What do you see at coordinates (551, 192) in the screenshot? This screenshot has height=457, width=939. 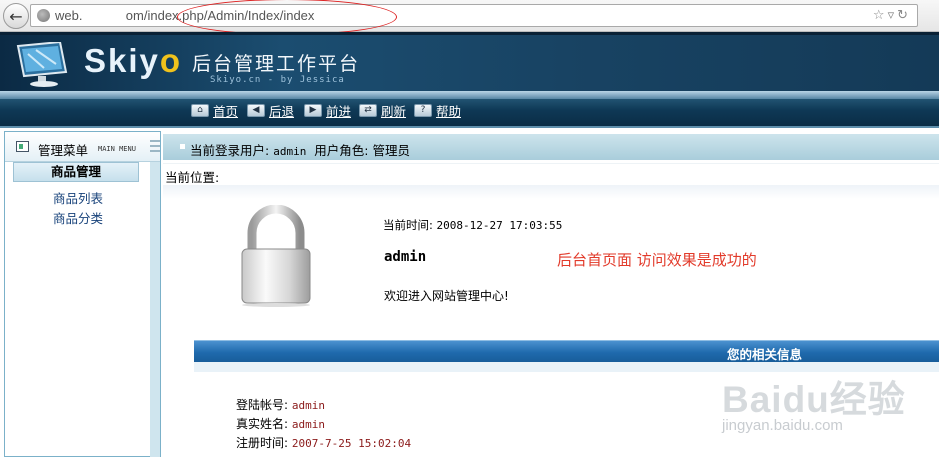 I see `content-top-fade` at bounding box center [551, 192].